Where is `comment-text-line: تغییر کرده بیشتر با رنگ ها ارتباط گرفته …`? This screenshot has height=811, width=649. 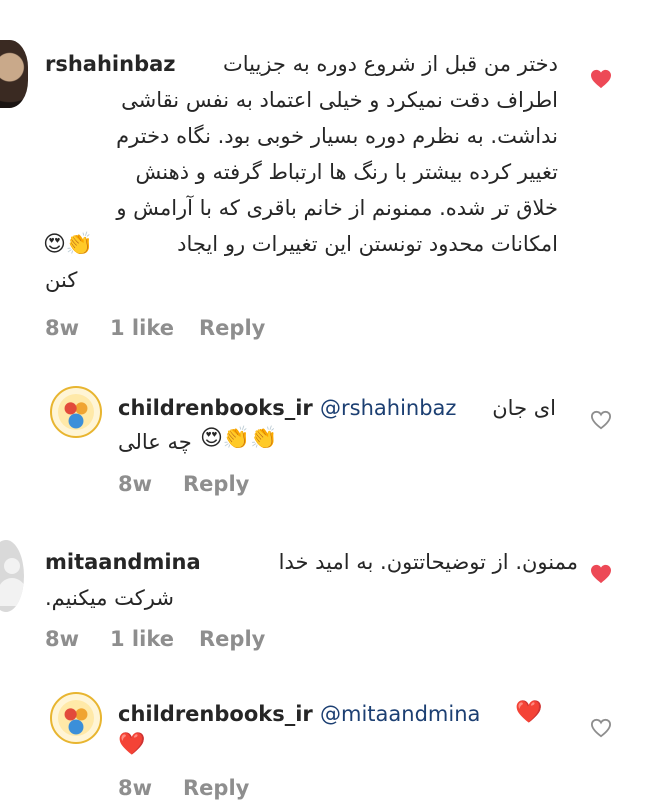
comment-text-line: تغییر کرده بیشتر با رنگ ها ارتباط گرفته … is located at coordinates (346, 172).